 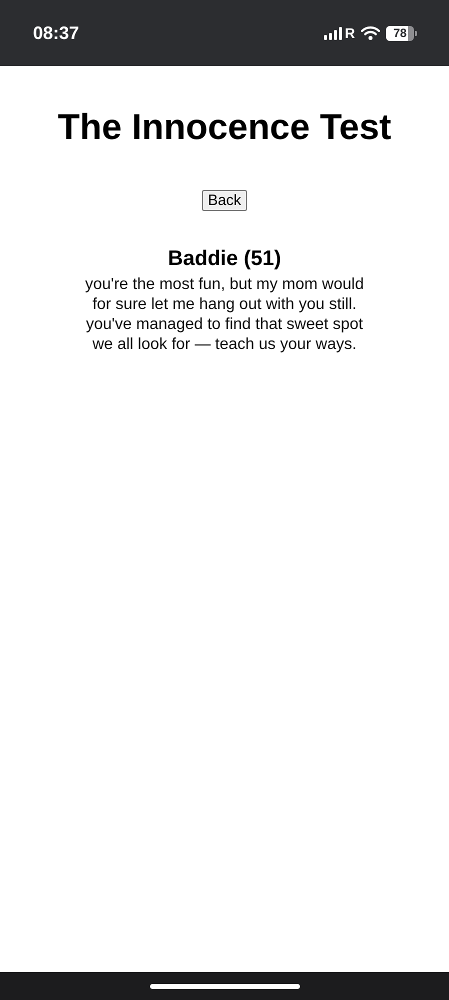 I want to click on page-title: The Innocence Test, so click(x=225, y=127).